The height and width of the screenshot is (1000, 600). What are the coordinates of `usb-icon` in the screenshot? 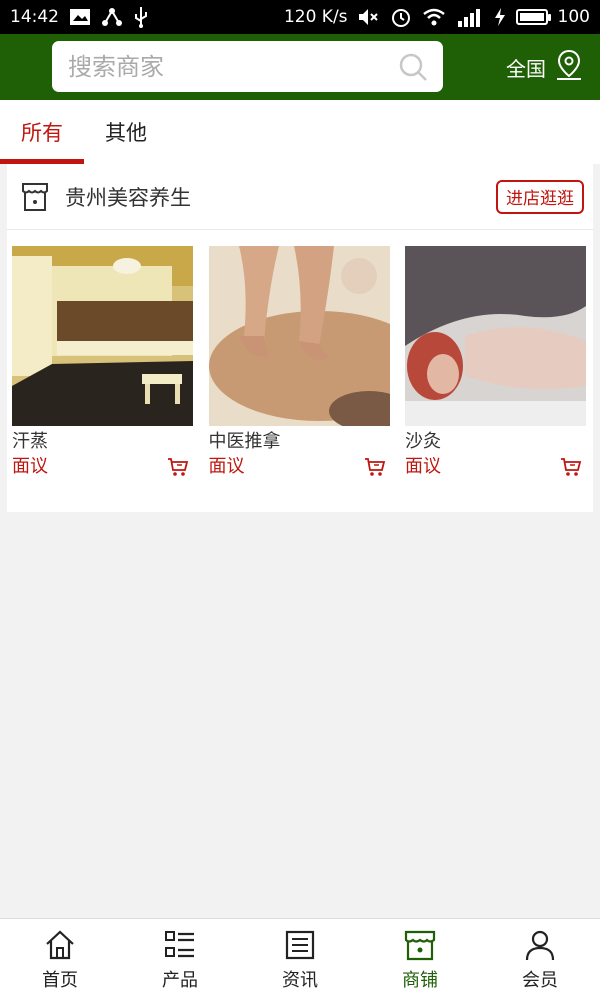 It's located at (141, 17).